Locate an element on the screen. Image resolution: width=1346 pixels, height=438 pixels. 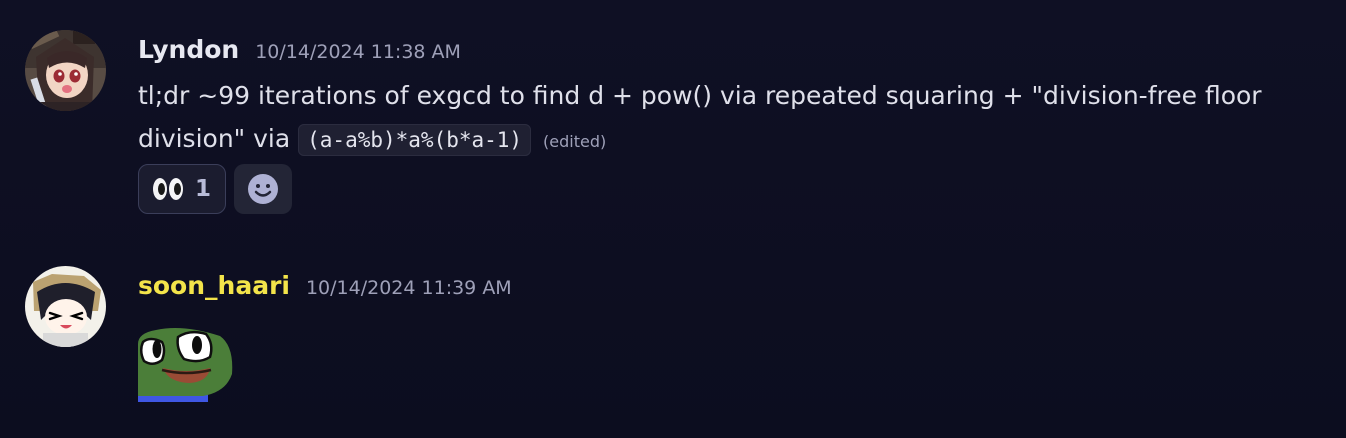
inline-code: (a-a%b)*a%(b*a-1) is located at coordinates (415, 140).